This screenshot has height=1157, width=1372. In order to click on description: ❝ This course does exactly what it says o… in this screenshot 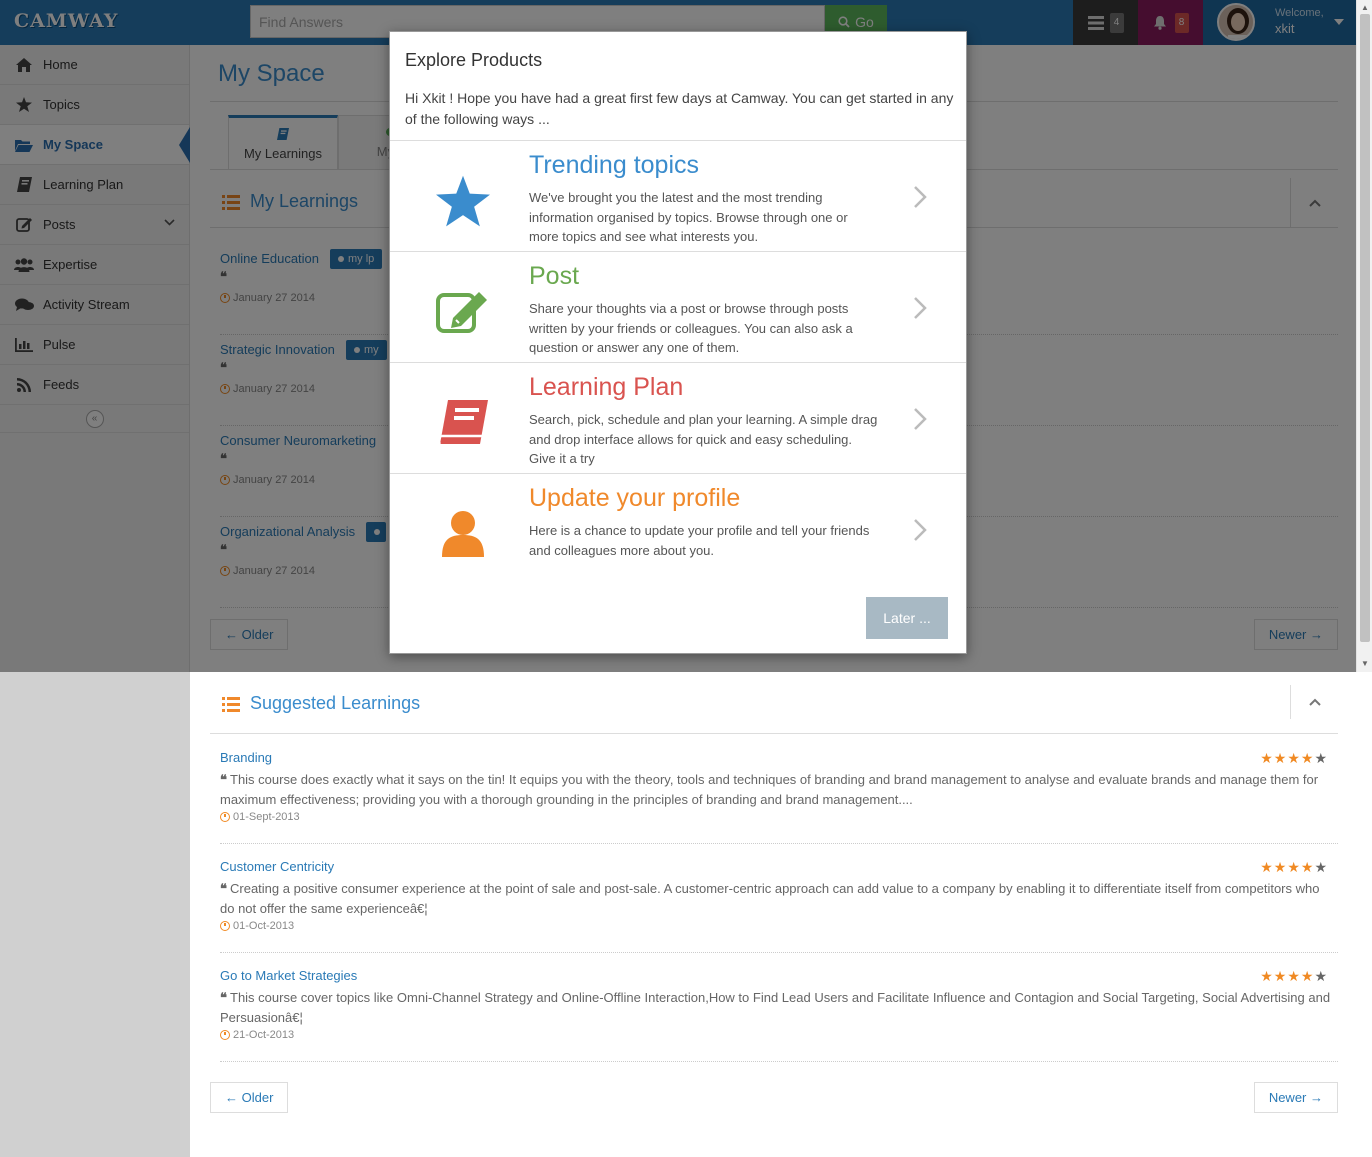, I will do `click(769, 789)`.